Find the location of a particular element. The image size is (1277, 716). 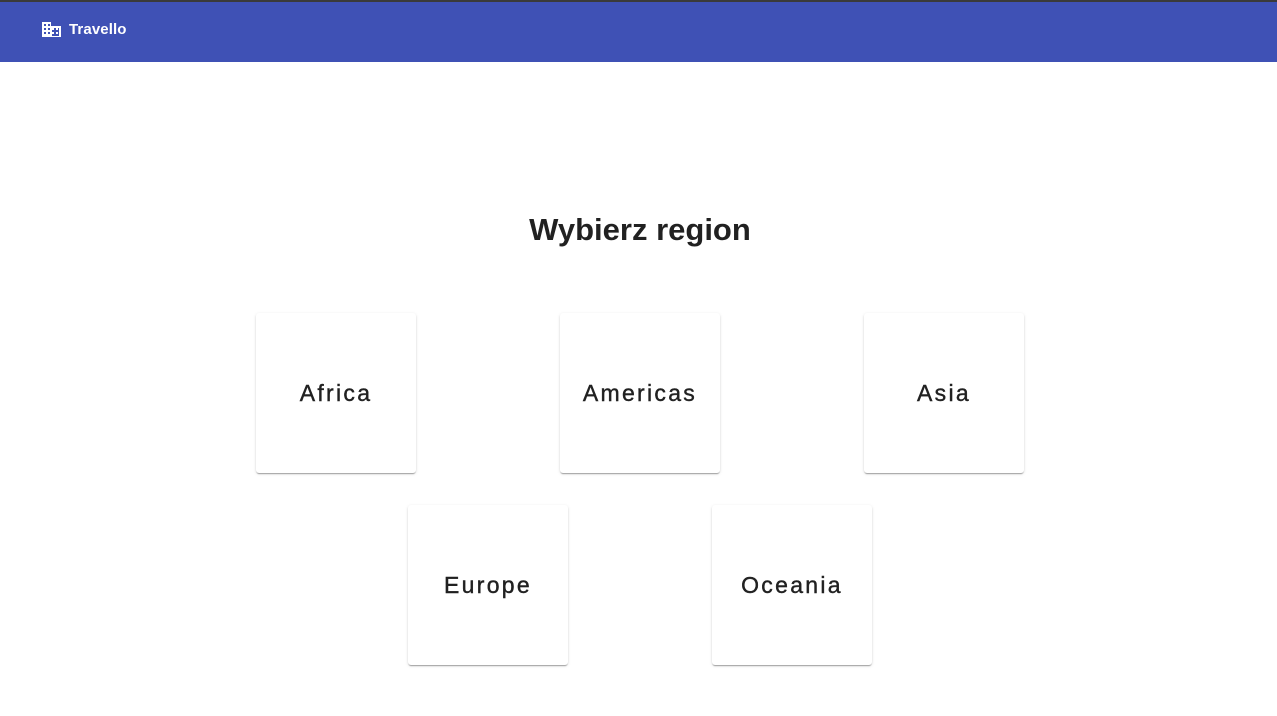

region-card-label: Oceania is located at coordinates (792, 584).